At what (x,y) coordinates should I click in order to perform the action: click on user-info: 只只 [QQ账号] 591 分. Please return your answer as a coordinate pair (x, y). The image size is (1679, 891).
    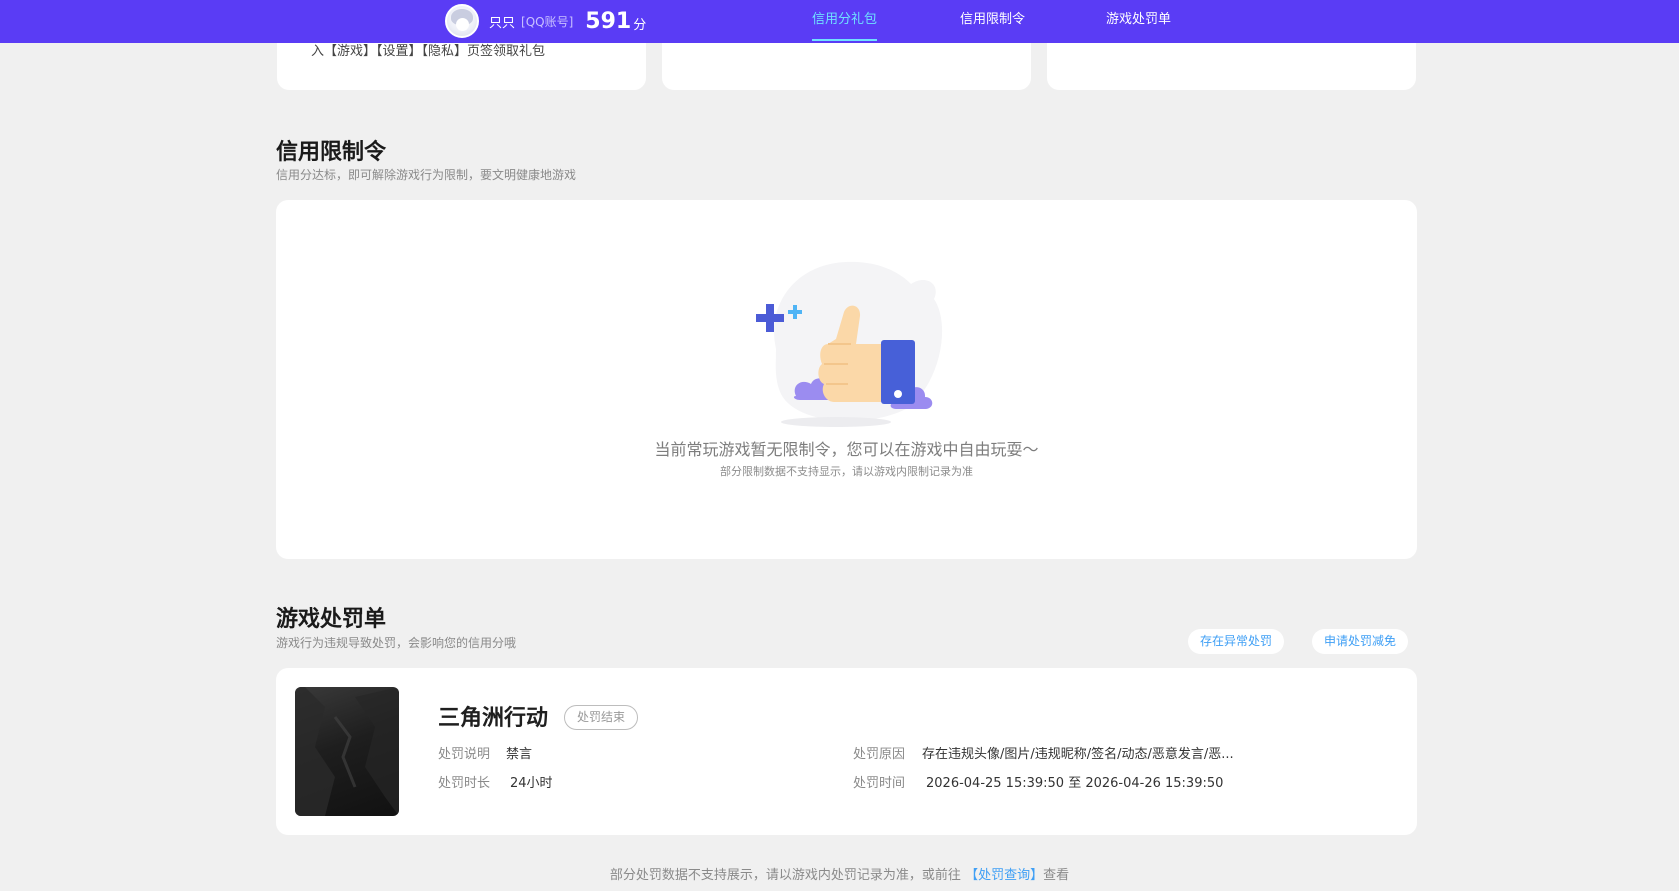
    Looking at the image, I should click on (545, 21).